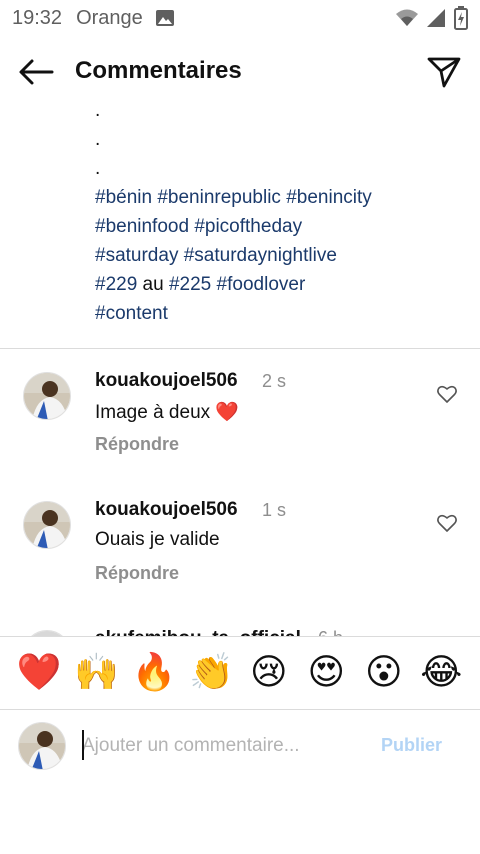 The image size is (480, 854). Describe the element at coordinates (444, 72) in the screenshot. I see `send-icon` at that location.